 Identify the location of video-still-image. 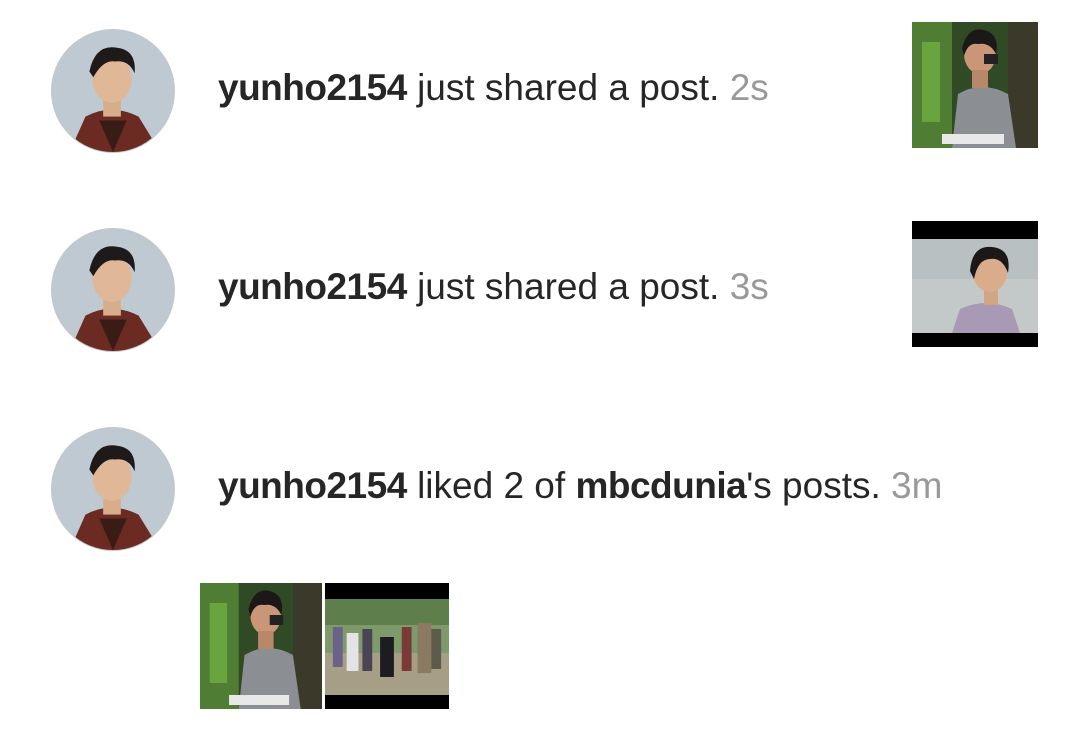
(975, 284).